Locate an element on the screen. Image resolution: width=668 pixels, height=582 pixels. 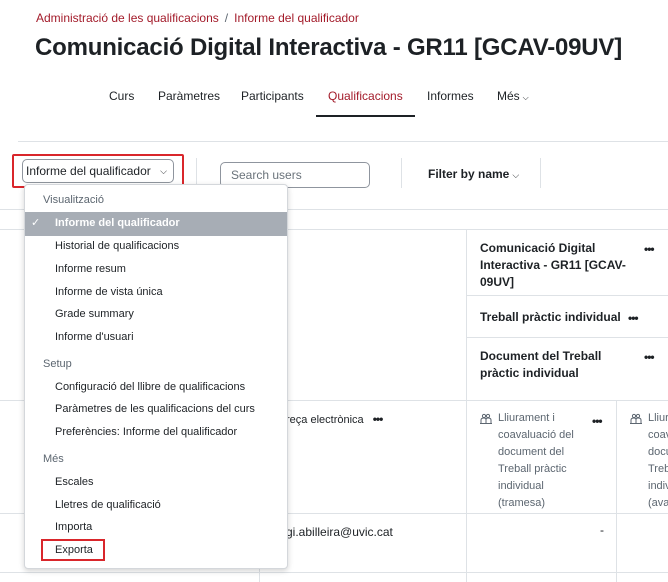
dropdown-item-grader-report: ✓ Informe del qualificador is located at coordinates (156, 224).